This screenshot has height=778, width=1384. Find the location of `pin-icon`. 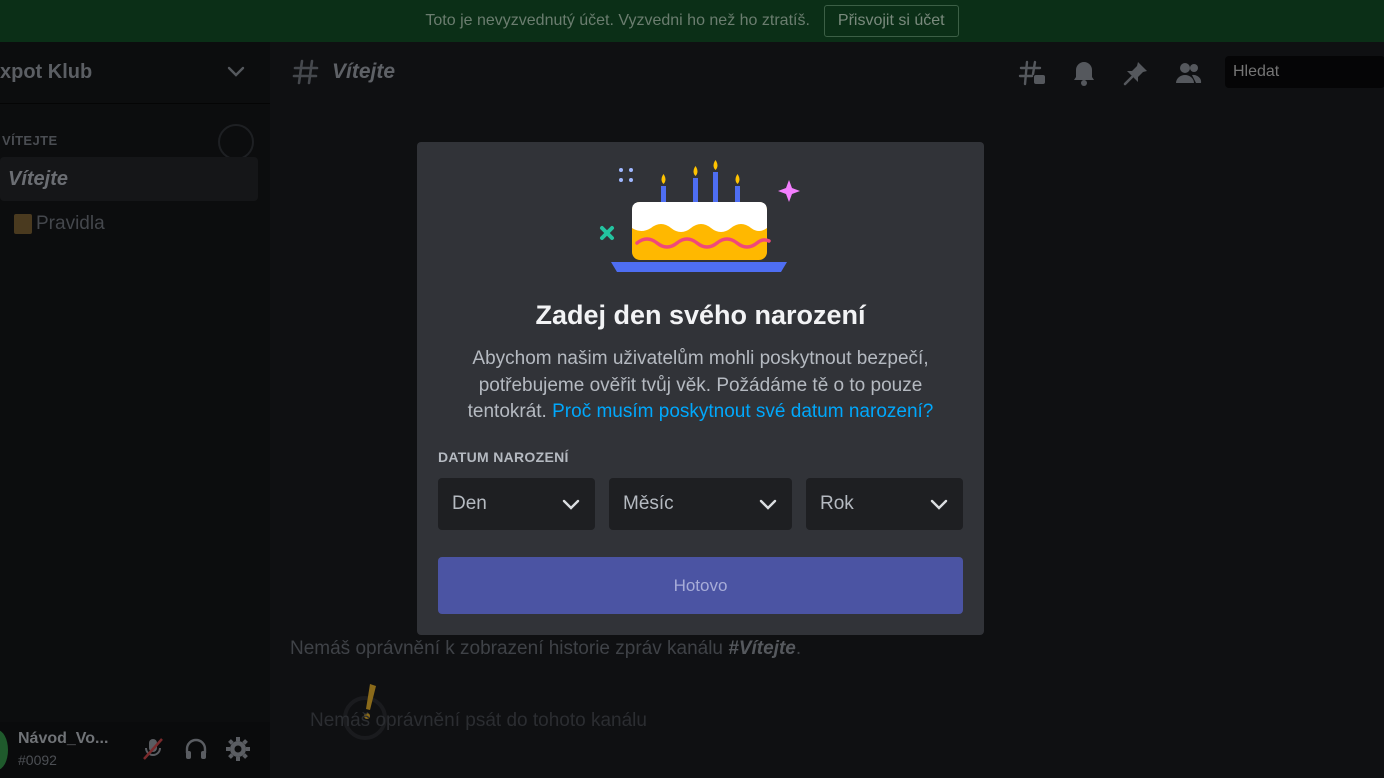

pin-icon is located at coordinates (1136, 73).